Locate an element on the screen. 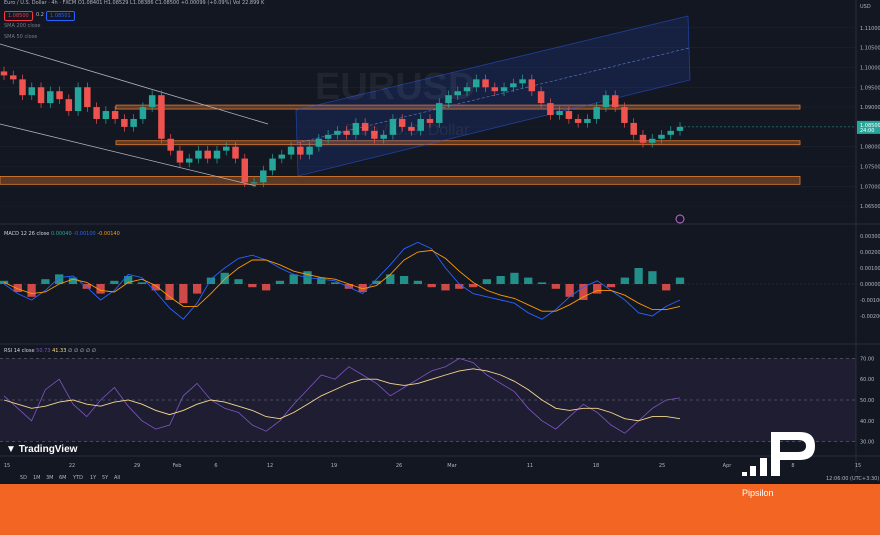  sma50-label: SMA 50 close is located at coordinates (20, 37).